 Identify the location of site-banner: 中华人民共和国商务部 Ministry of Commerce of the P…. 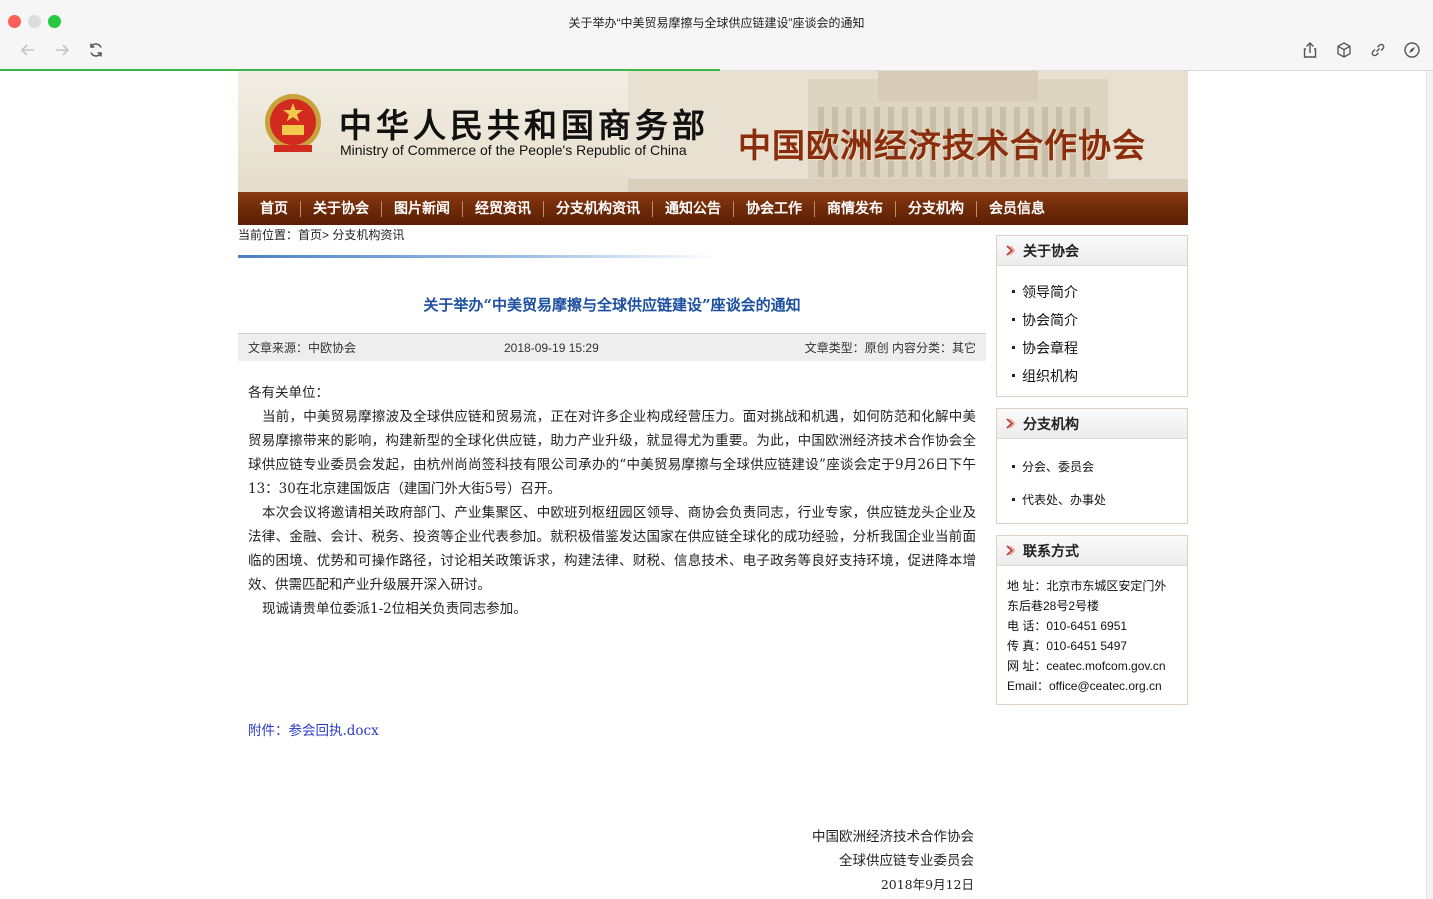
(713, 131).